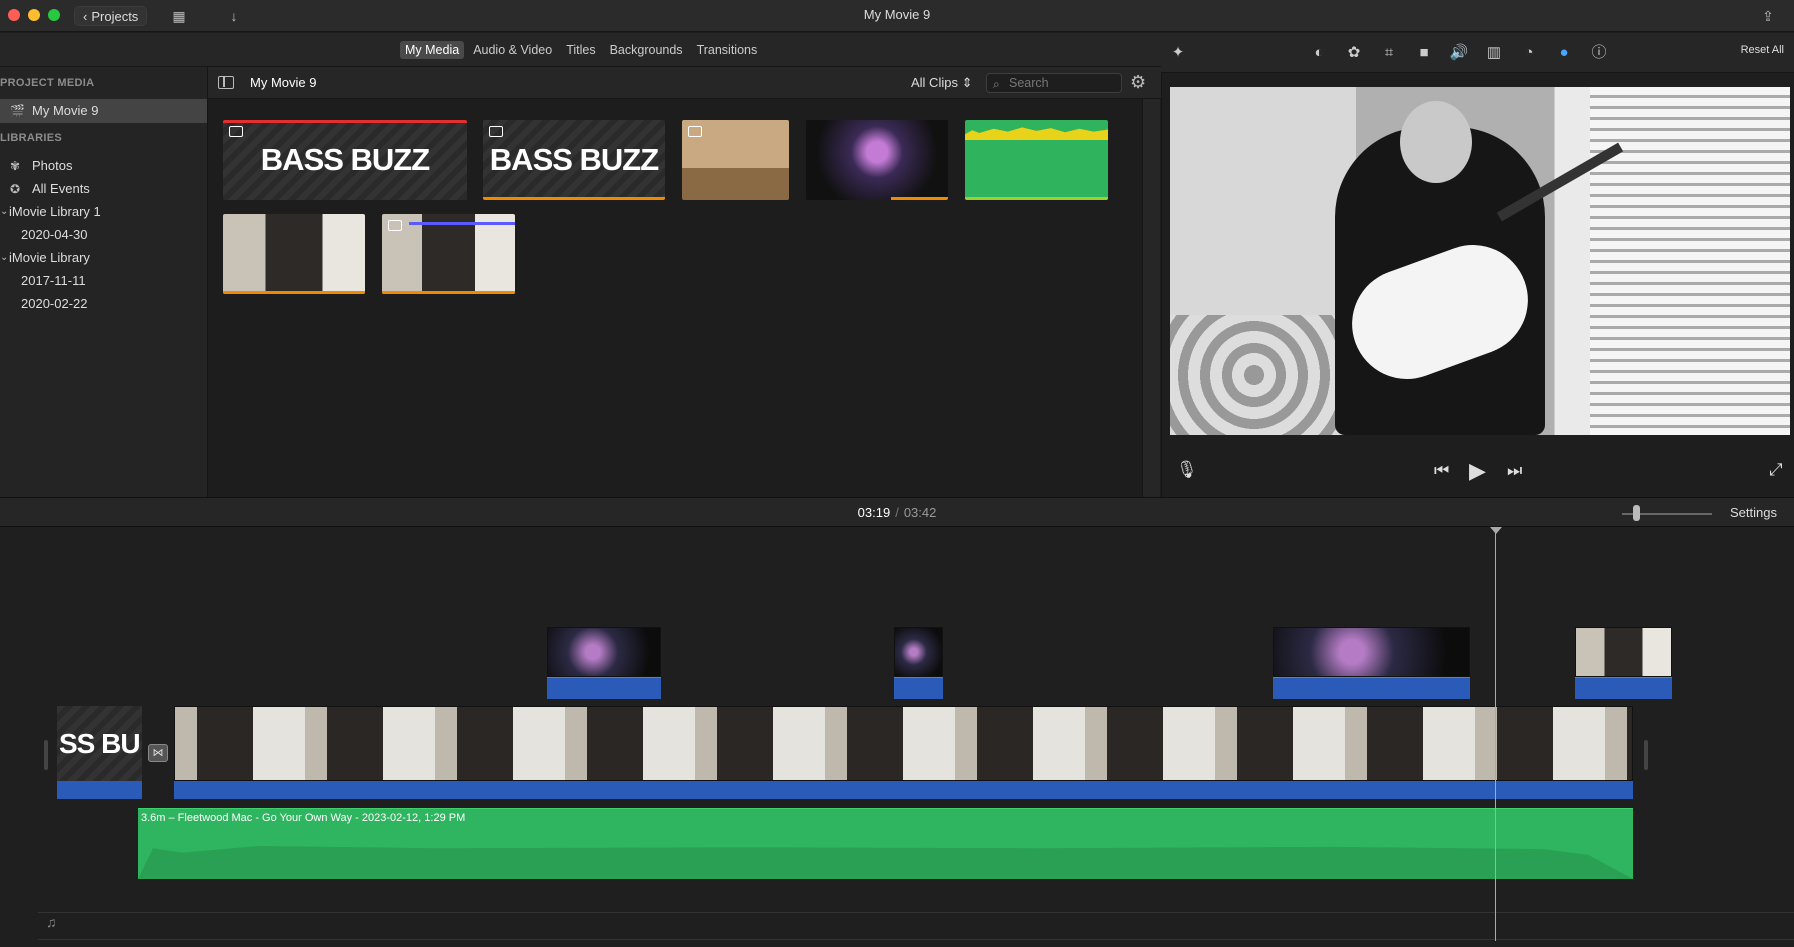 The image size is (1794, 947). Describe the element at coordinates (103, 189) in the screenshot. I see `sidebar-item-all-events: ✪ All Events` at that location.